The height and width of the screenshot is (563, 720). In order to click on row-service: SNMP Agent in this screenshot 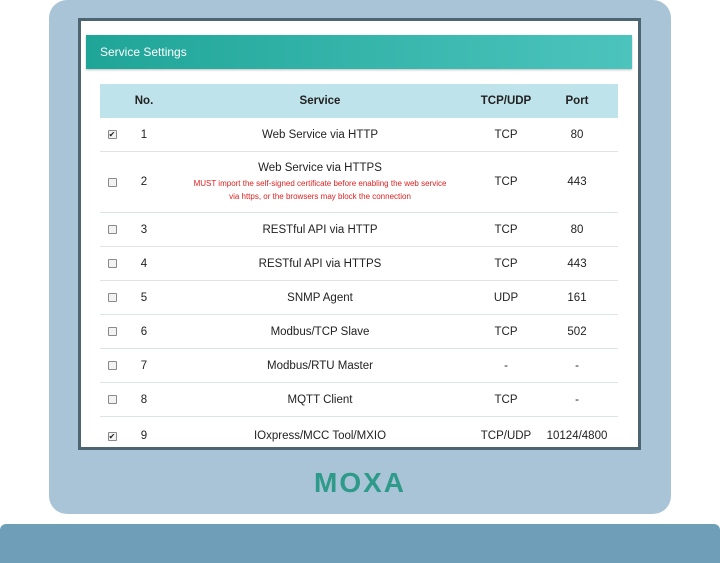, I will do `click(320, 297)`.